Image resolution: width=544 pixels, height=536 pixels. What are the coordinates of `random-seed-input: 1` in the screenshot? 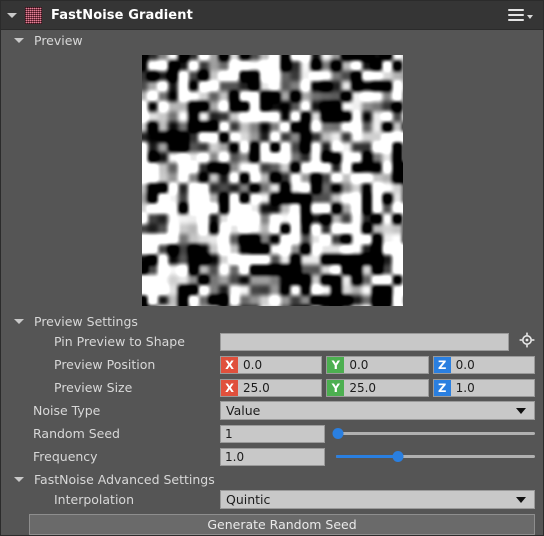 It's located at (272, 433).